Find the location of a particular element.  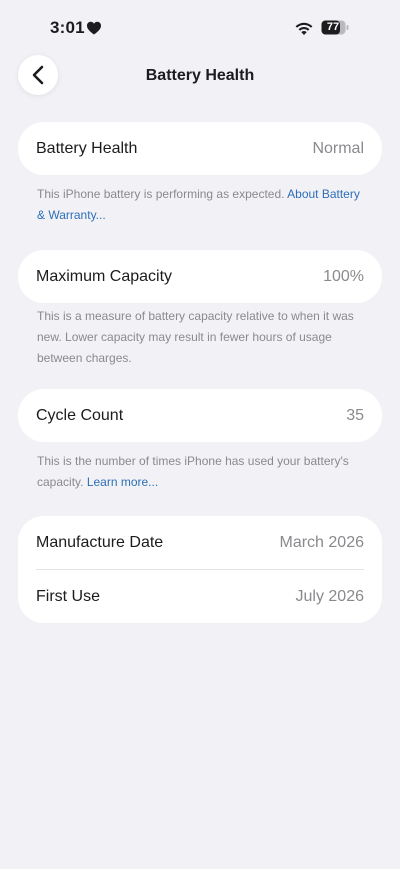

manufacture-date-value: March 2026 is located at coordinates (322, 542).